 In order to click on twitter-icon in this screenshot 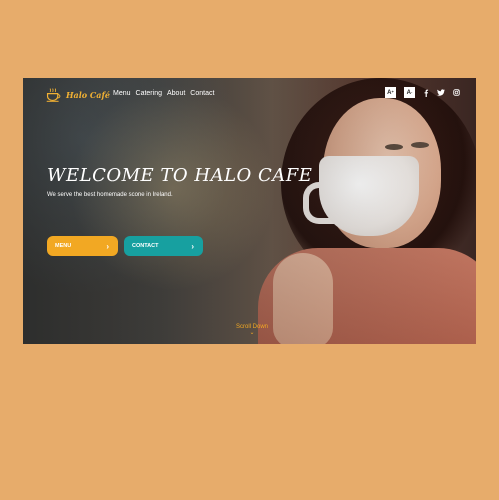, I will do `click(441, 92)`.